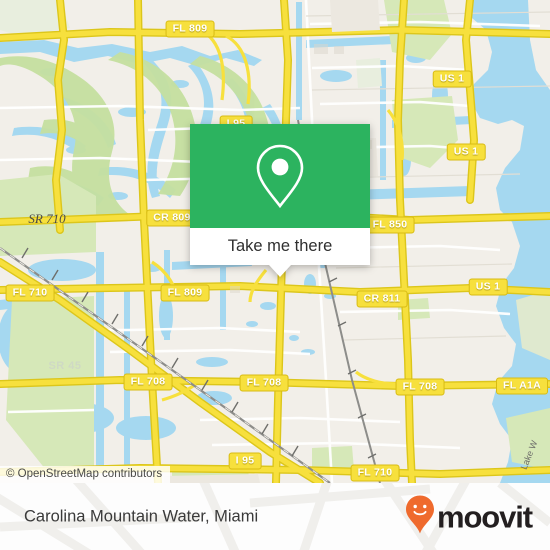 Image resolution: width=550 pixels, height=550 pixels. What do you see at coordinates (390, 225) in the screenshot?
I see `road-shield-label: FL 850` at bounding box center [390, 225].